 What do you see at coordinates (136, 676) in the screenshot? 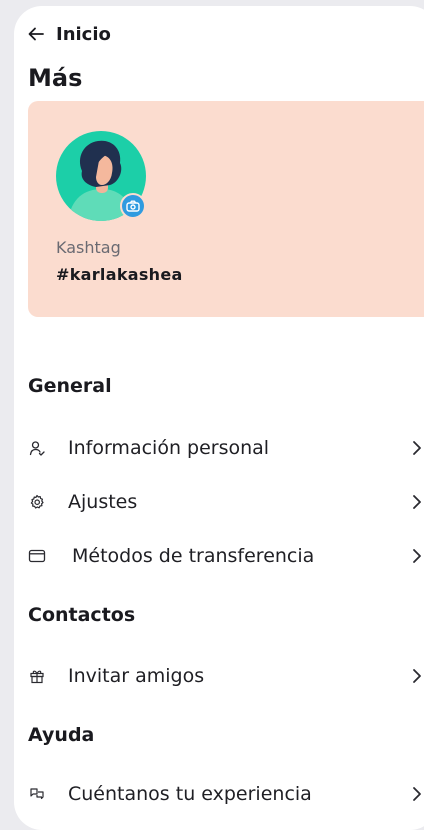
I see `menu-item-label: Invitar amigos` at bounding box center [136, 676].